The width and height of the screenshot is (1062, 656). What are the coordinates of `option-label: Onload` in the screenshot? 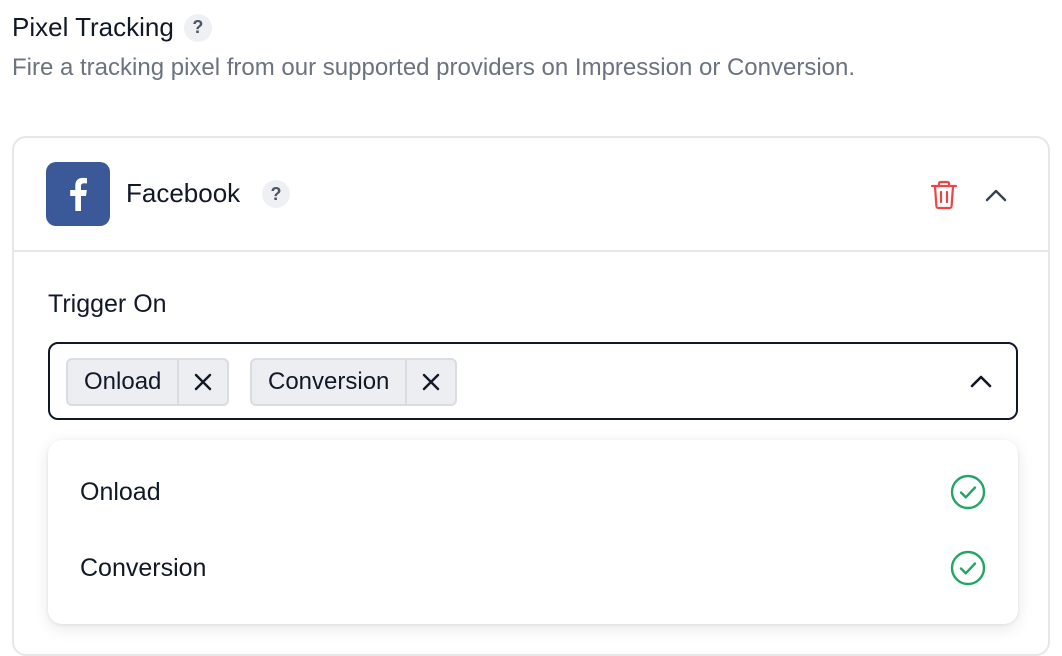 It's located at (120, 491).